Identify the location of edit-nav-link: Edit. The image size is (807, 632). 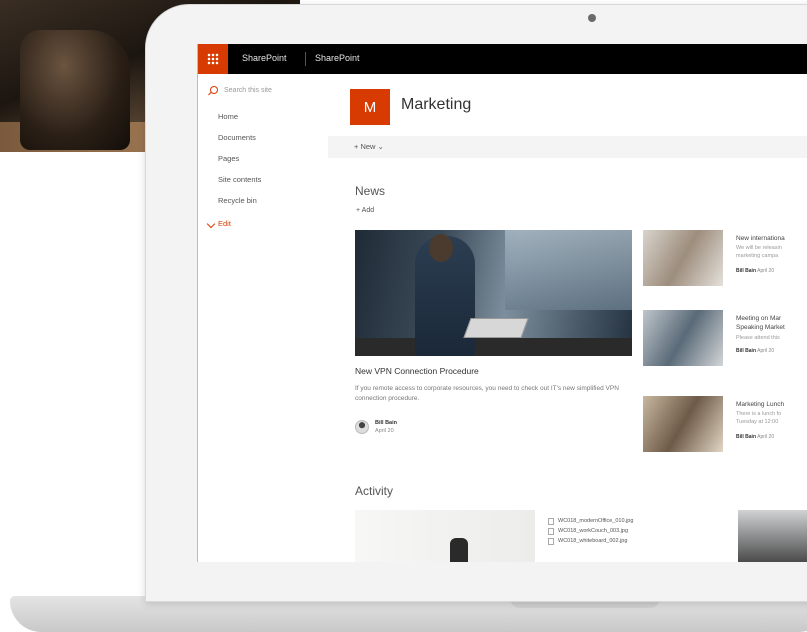
(218, 223).